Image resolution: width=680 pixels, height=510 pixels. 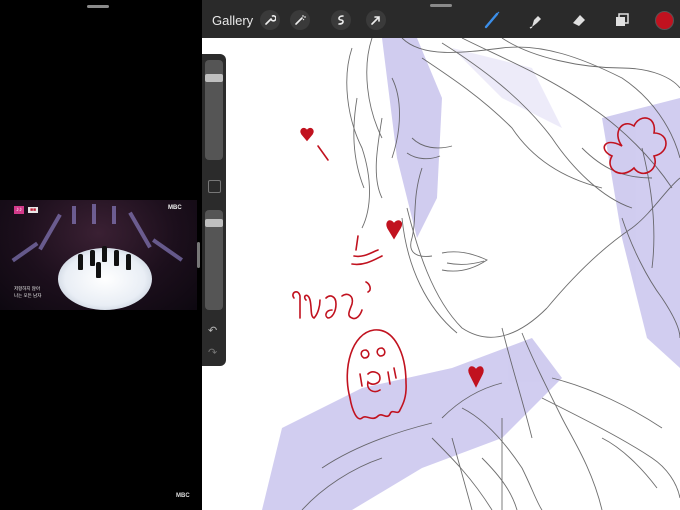 What do you see at coordinates (198, 255) in the screenshot?
I see `split-divider-handle` at bounding box center [198, 255].